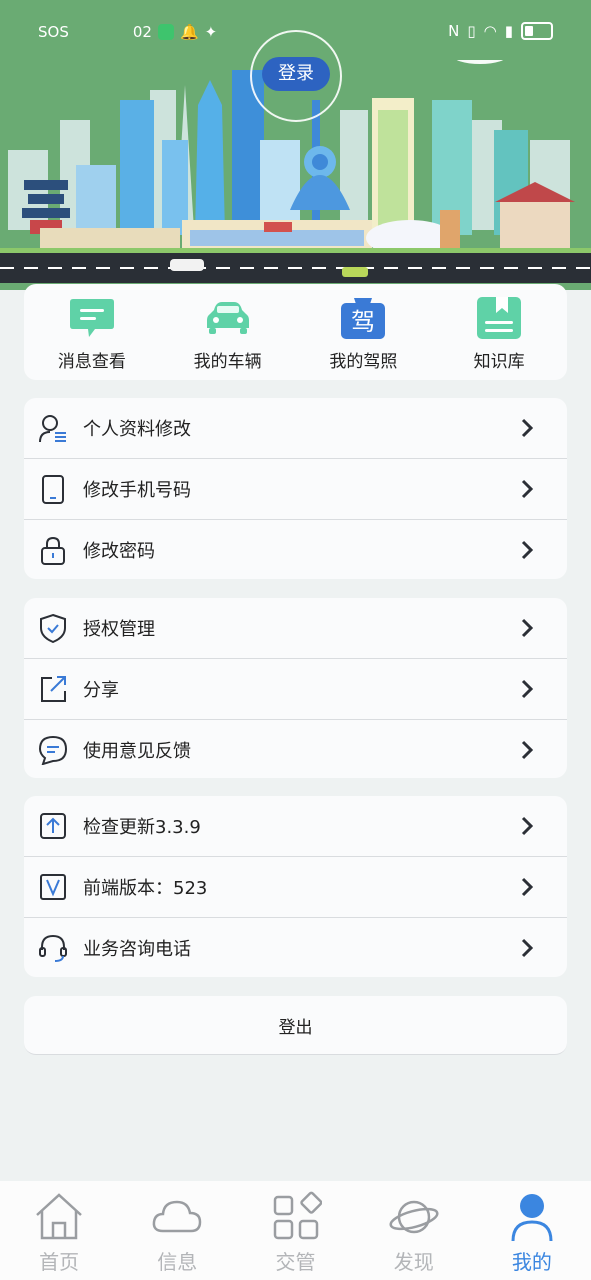 This screenshot has width=591, height=1280. Describe the element at coordinates (295, 549) in the screenshot. I see `menu-item-change-password: 修改密码` at that location.